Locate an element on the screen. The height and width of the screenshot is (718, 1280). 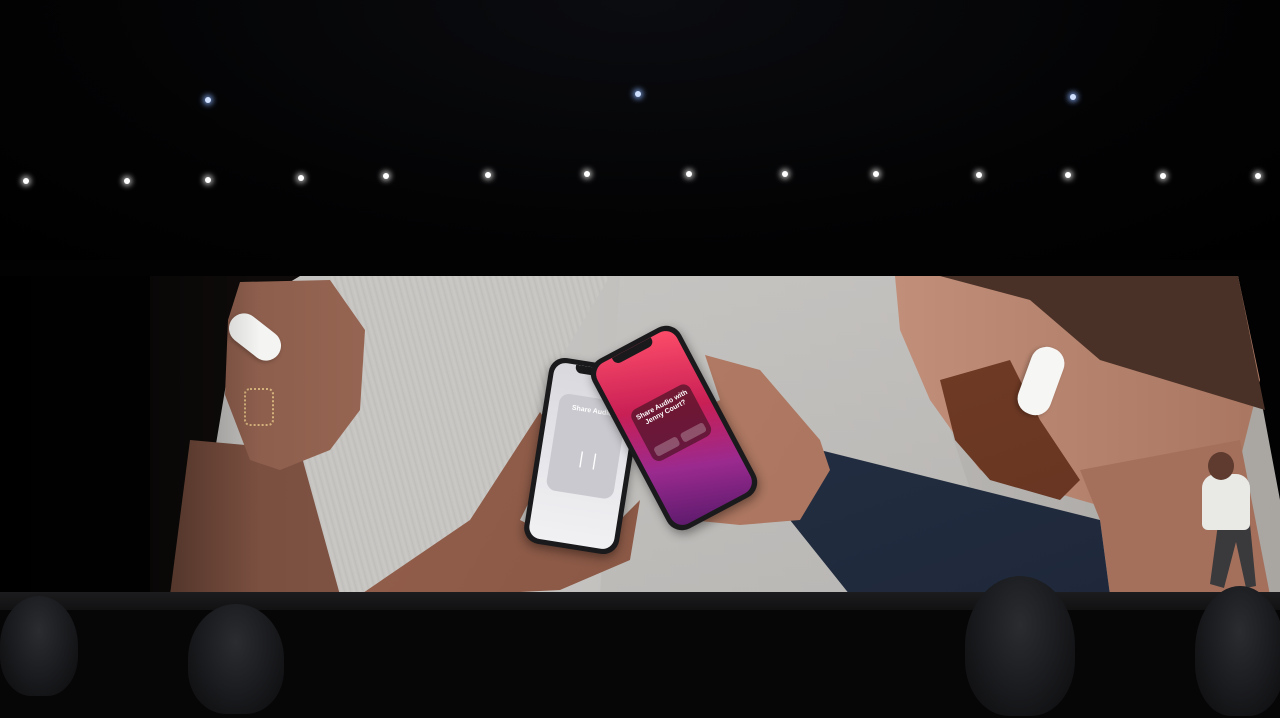
presenter is located at coordinates (1226, 502).